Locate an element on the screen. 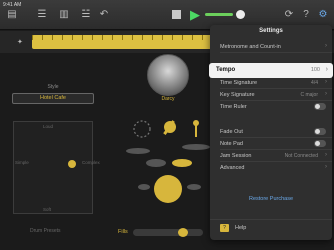 The height and width of the screenshot is (250, 334). style-label: Style is located at coordinates (53, 87).